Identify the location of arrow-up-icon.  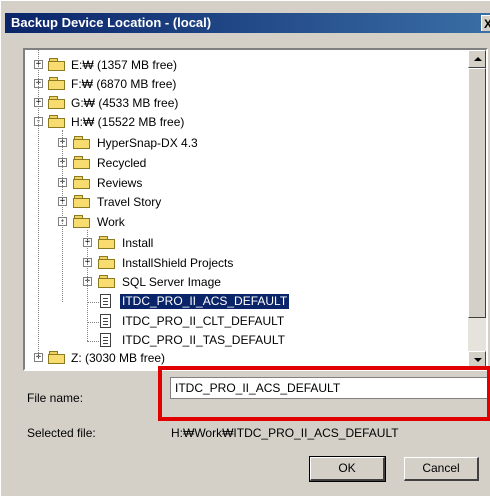
(478, 59).